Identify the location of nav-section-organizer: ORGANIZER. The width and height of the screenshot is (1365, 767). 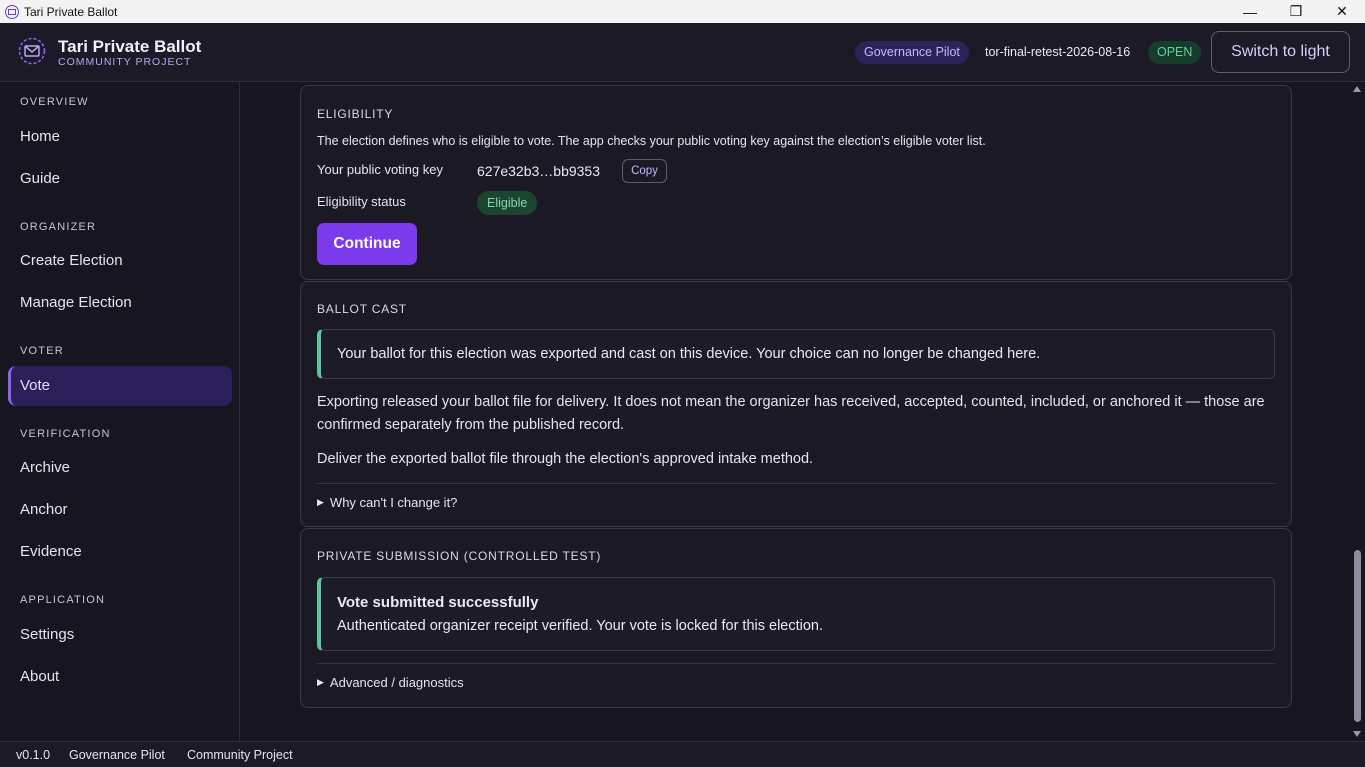
(58, 227).